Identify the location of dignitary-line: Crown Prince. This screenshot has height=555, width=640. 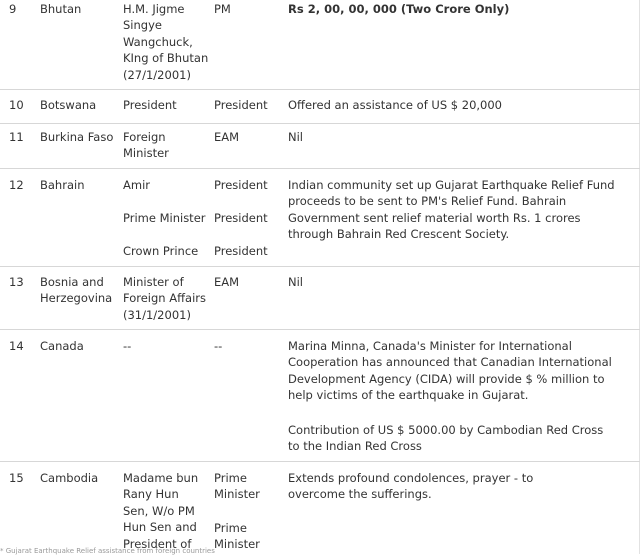
(161, 251).